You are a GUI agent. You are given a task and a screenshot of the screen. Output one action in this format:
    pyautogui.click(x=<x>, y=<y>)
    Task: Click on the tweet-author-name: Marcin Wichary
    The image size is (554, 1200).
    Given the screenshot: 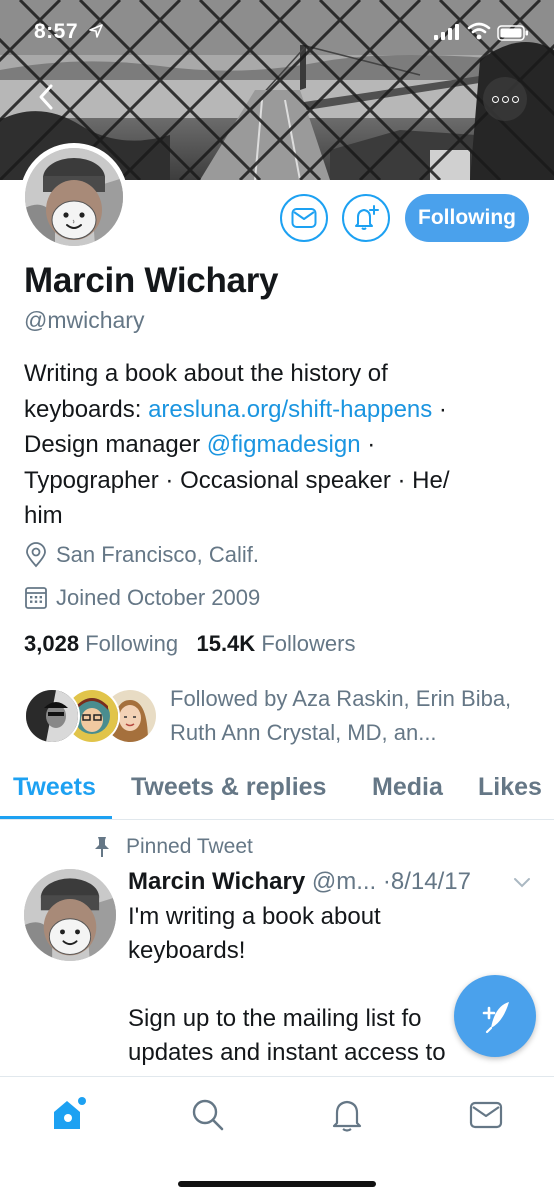 What is the action you would take?
    pyautogui.click(x=216, y=881)
    